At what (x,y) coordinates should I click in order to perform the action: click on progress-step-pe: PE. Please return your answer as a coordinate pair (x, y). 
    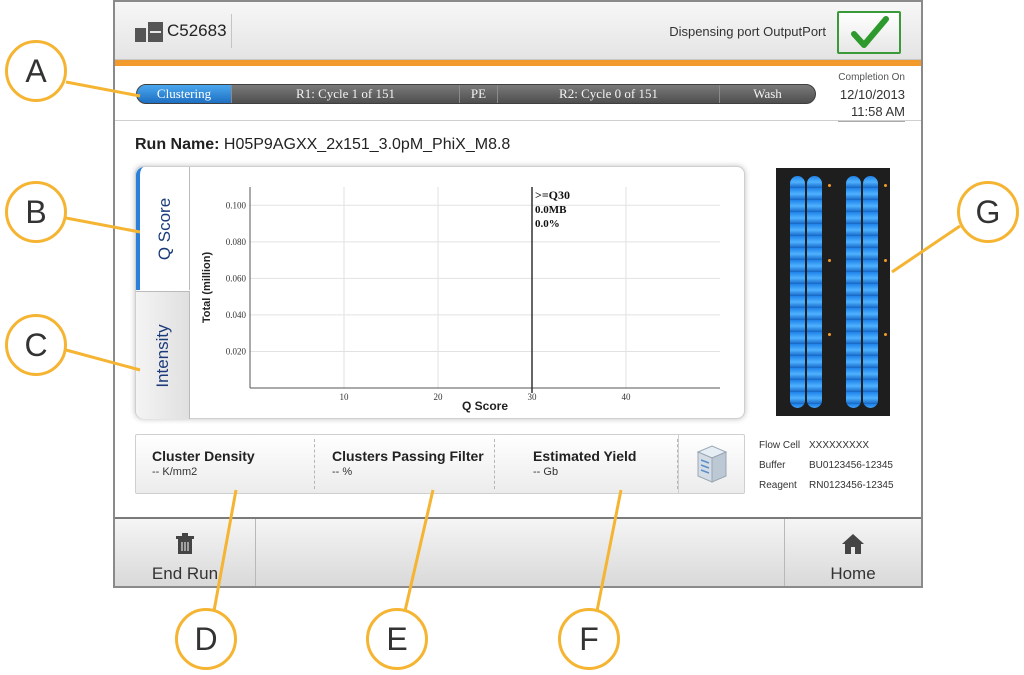
    Looking at the image, I should click on (479, 94).